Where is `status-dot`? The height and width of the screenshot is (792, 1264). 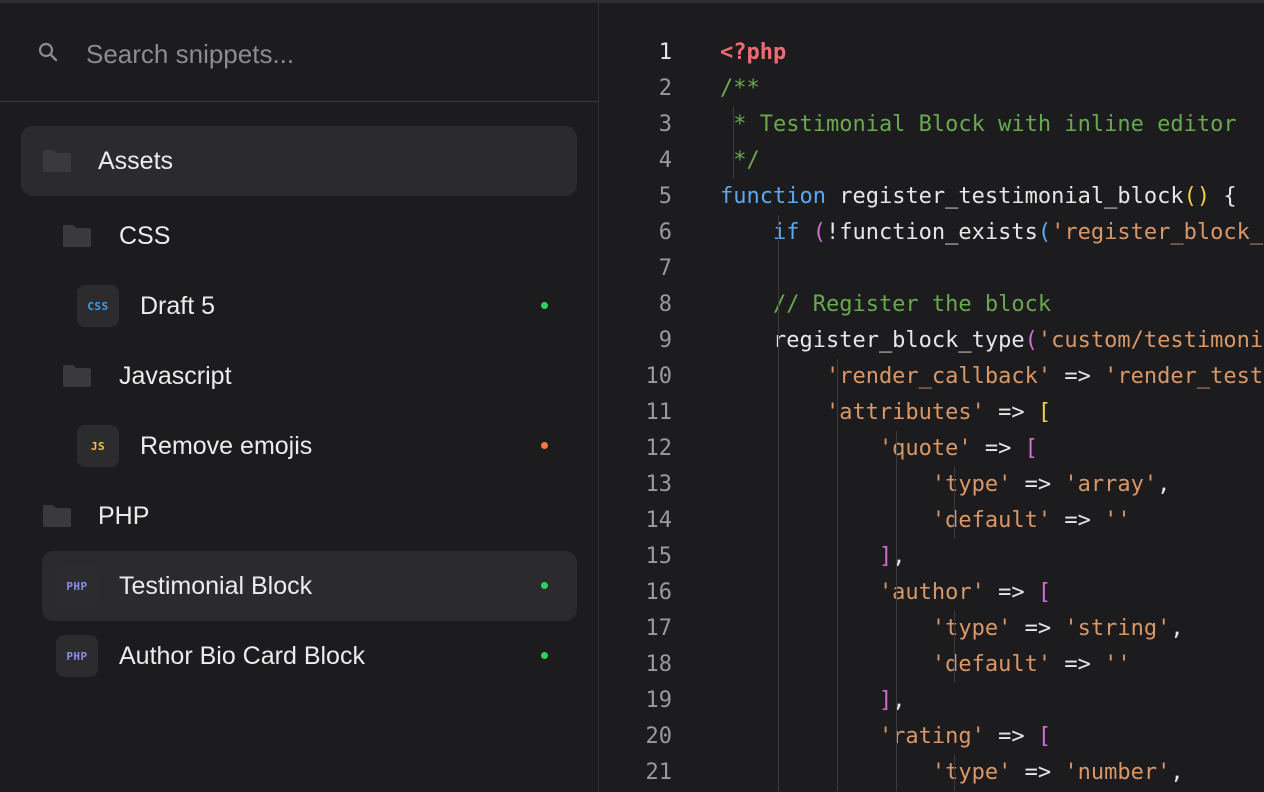
status-dot is located at coordinates (544, 305).